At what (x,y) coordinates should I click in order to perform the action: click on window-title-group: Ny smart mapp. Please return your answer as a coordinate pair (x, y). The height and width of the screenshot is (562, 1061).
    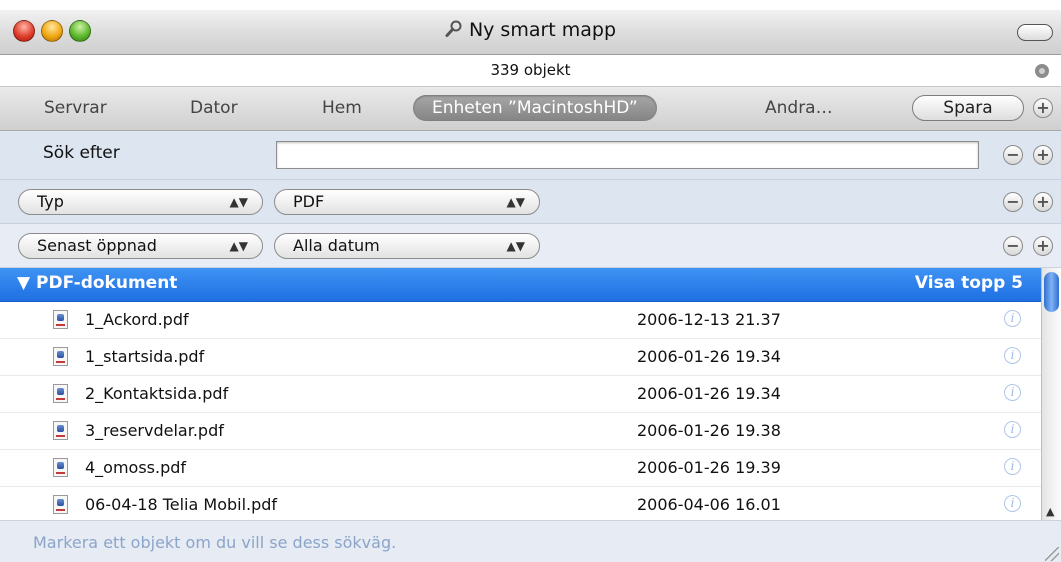
    Looking at the image, I should click on (530, 30).